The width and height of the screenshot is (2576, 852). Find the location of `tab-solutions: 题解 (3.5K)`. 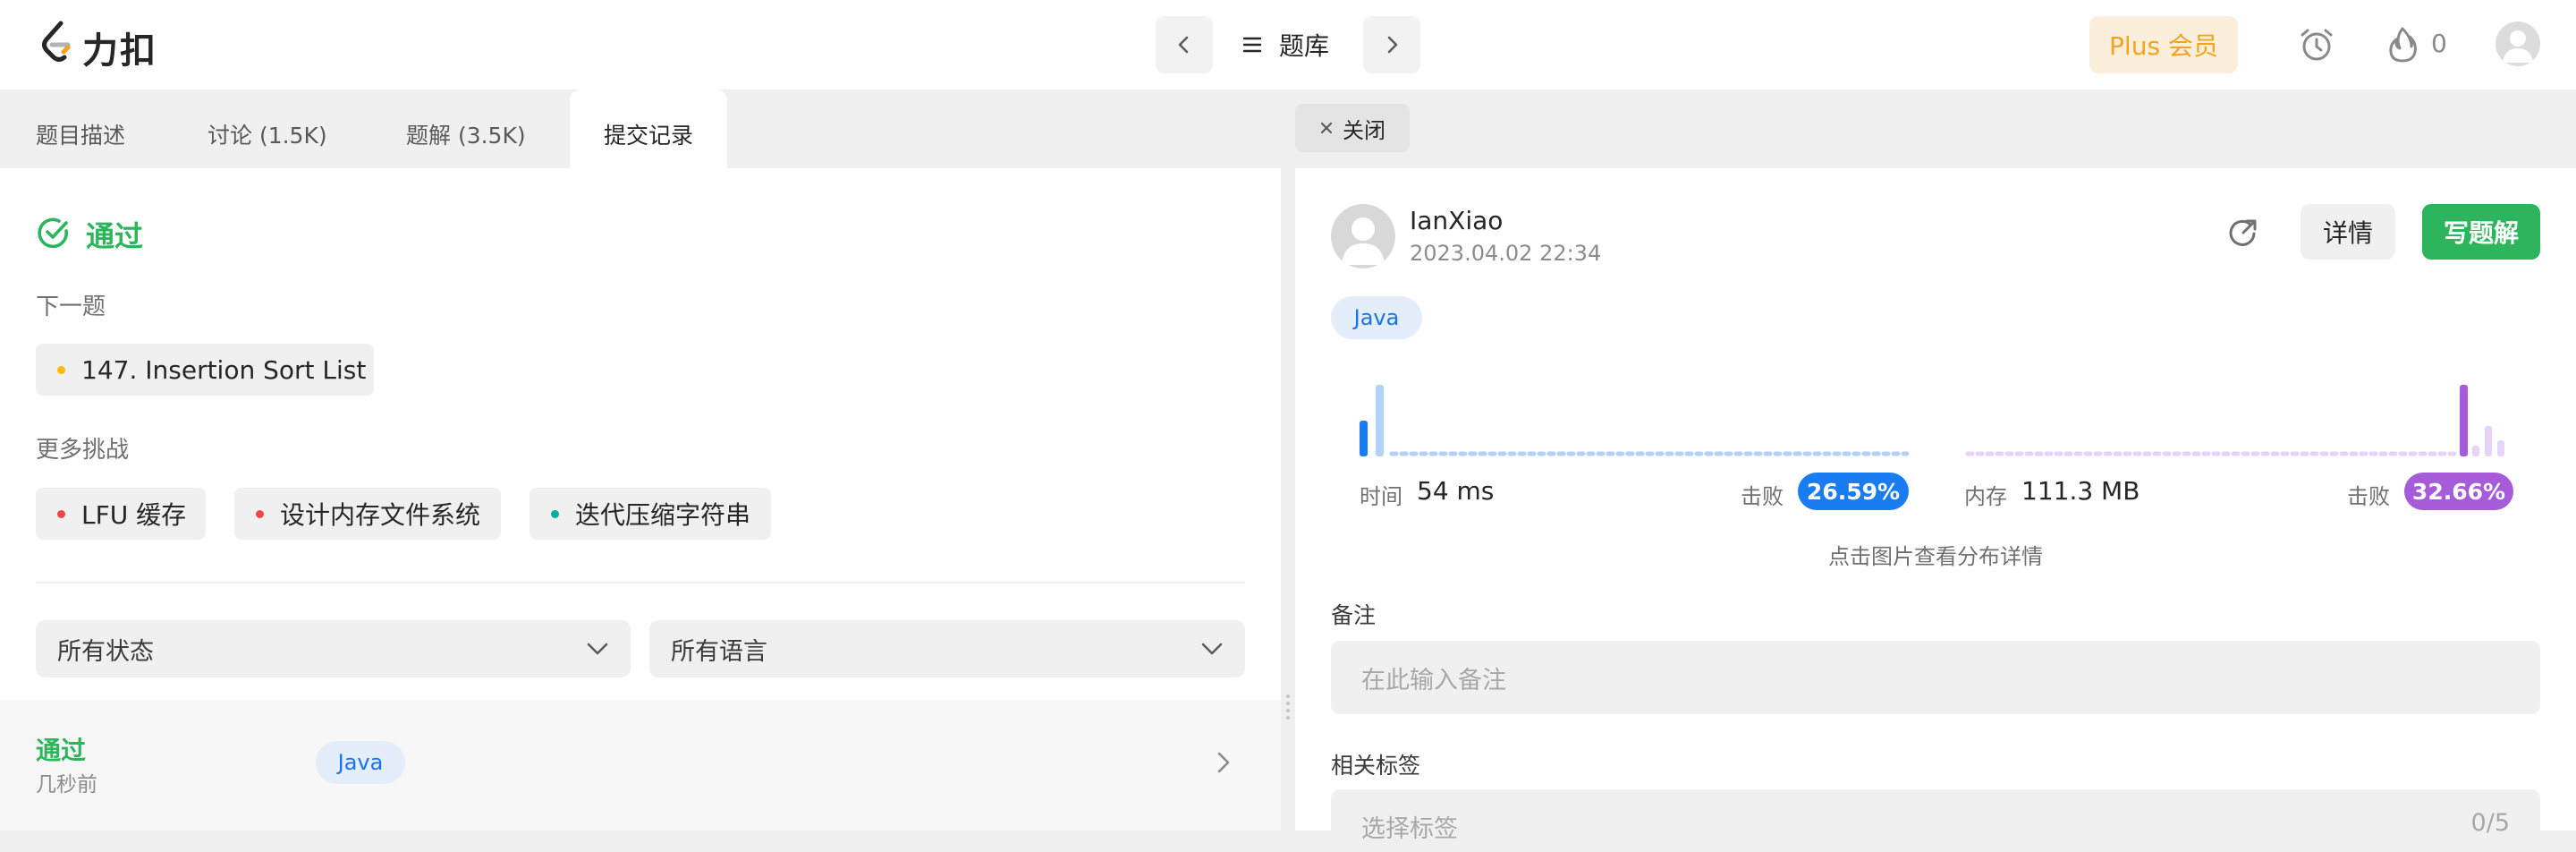

tab-solutions: 题解 (3.5K) is located at coordinates (466, 128).